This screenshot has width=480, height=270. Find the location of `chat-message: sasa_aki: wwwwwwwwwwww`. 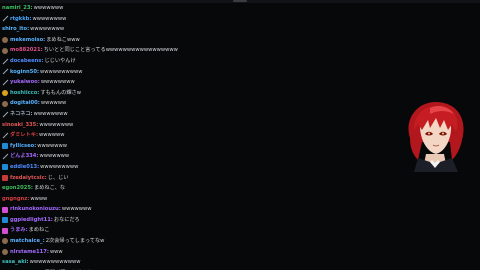

chat-message: sasa_aki: wwwwwwwwwwww is located at coordinates (167, 262).